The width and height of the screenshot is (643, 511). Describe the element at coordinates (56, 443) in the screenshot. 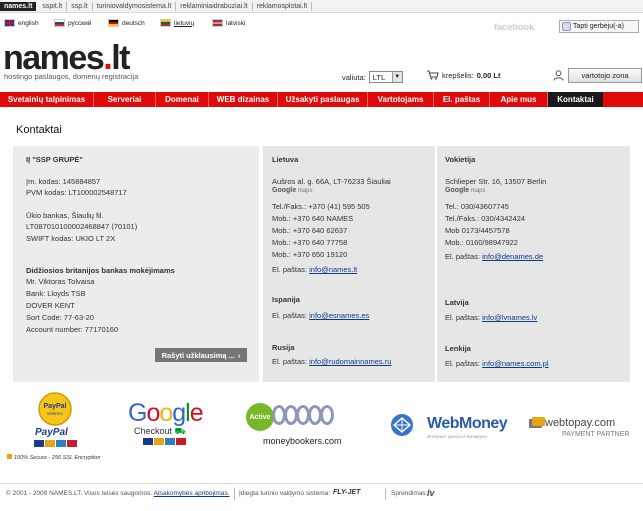

I see `paypal-cards` at that location.